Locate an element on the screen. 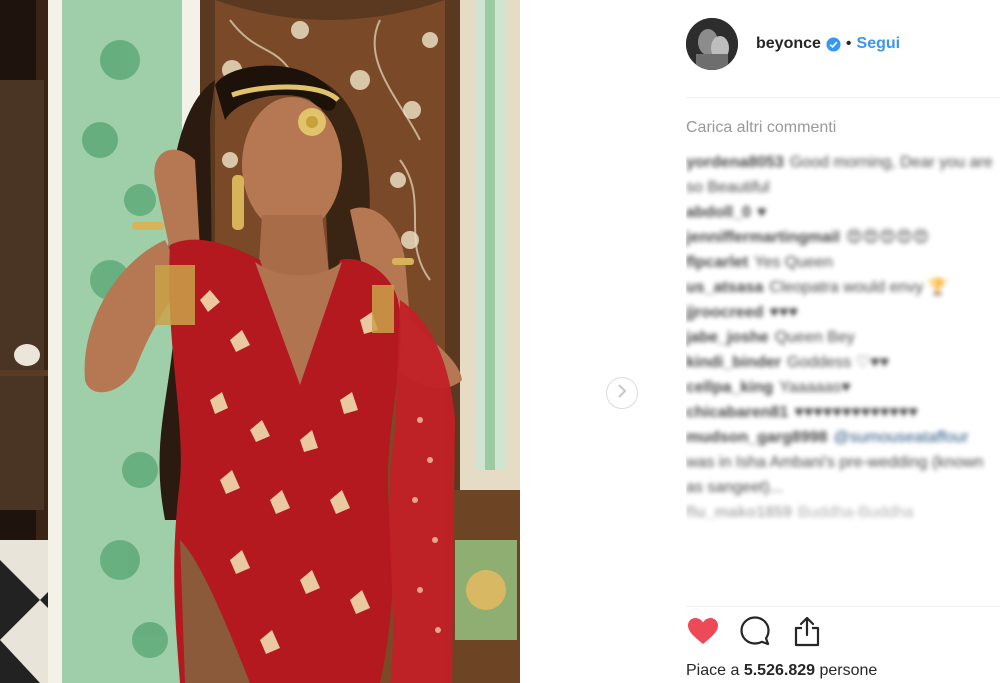  comment-text: 😍😍😍😍😍 is located at coordinates (887, 237).